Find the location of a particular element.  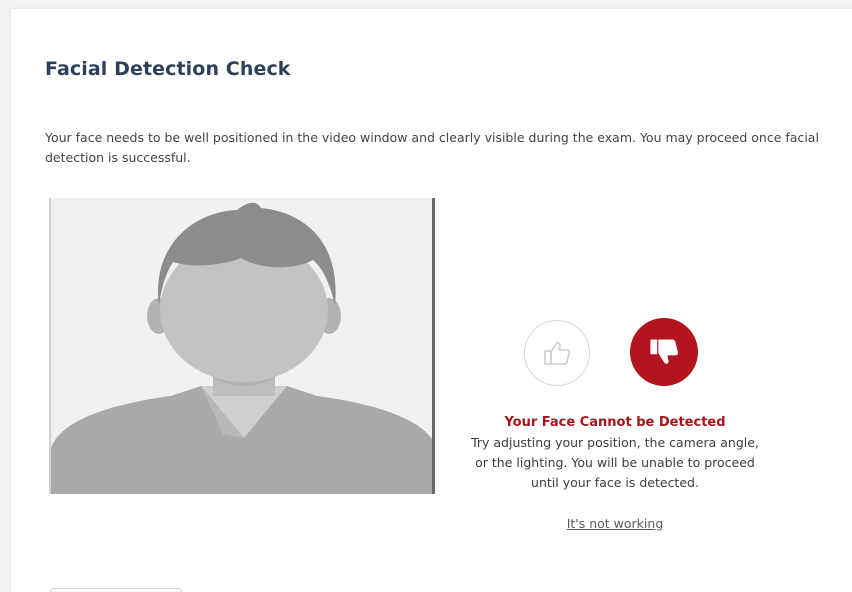

page-title: Facial Detection Check is located at coordinates (168, 69).